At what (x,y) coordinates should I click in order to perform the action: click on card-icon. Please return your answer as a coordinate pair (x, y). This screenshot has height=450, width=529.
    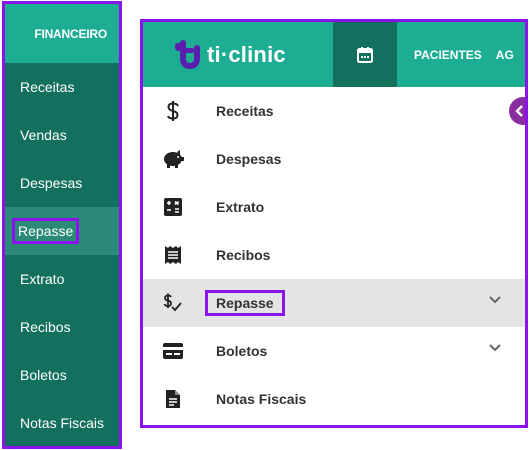
    Looking at the image, I should click on (173, 351).